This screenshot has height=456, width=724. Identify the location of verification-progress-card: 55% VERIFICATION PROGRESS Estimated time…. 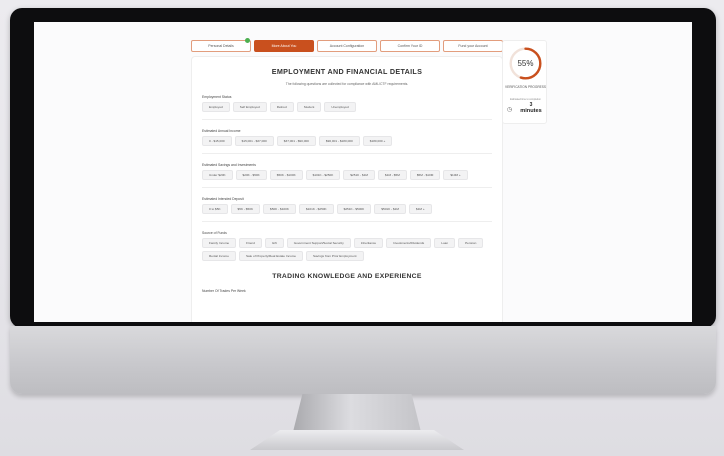
(524, 82).